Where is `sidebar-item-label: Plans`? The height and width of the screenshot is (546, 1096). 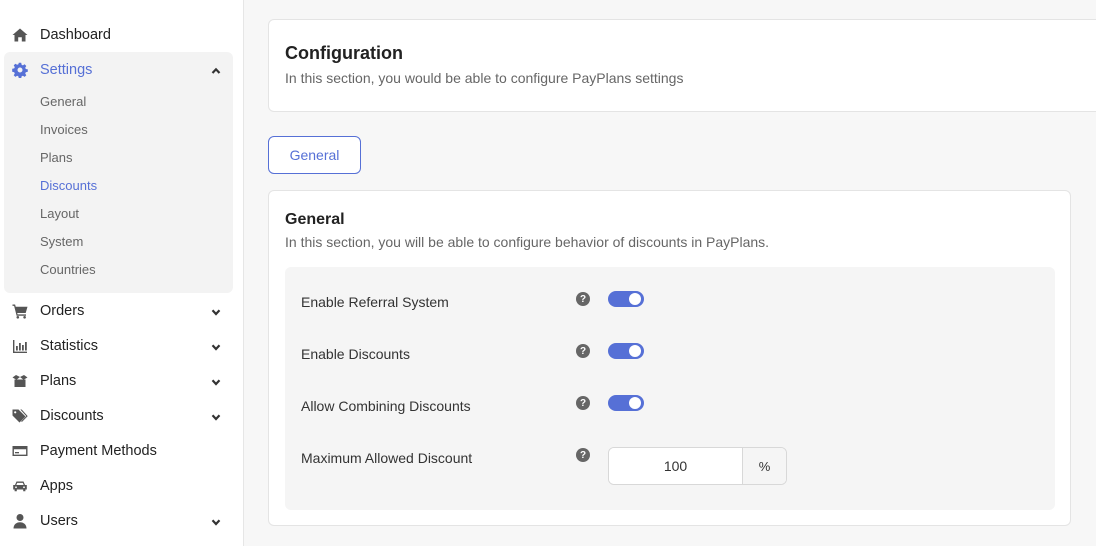
sidebar-item-label: Plans is located at coordinates (58, 380).